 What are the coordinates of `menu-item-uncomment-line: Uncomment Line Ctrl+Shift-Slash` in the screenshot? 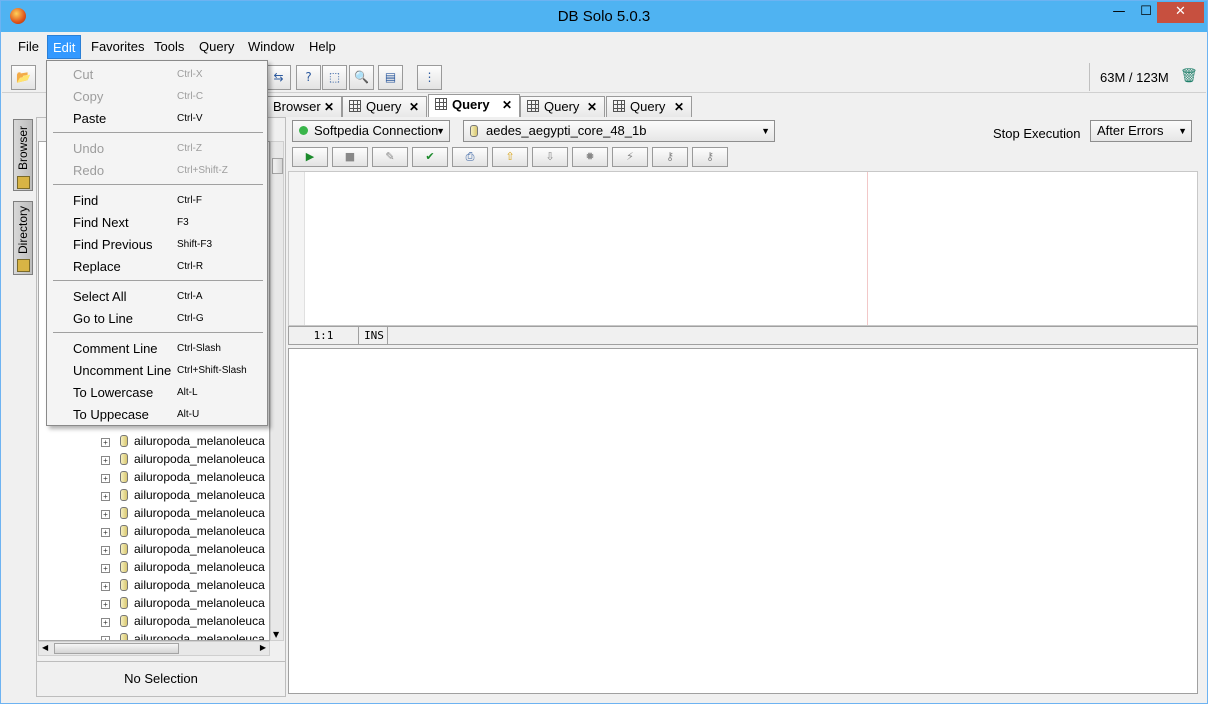 It's located at (157, 371).